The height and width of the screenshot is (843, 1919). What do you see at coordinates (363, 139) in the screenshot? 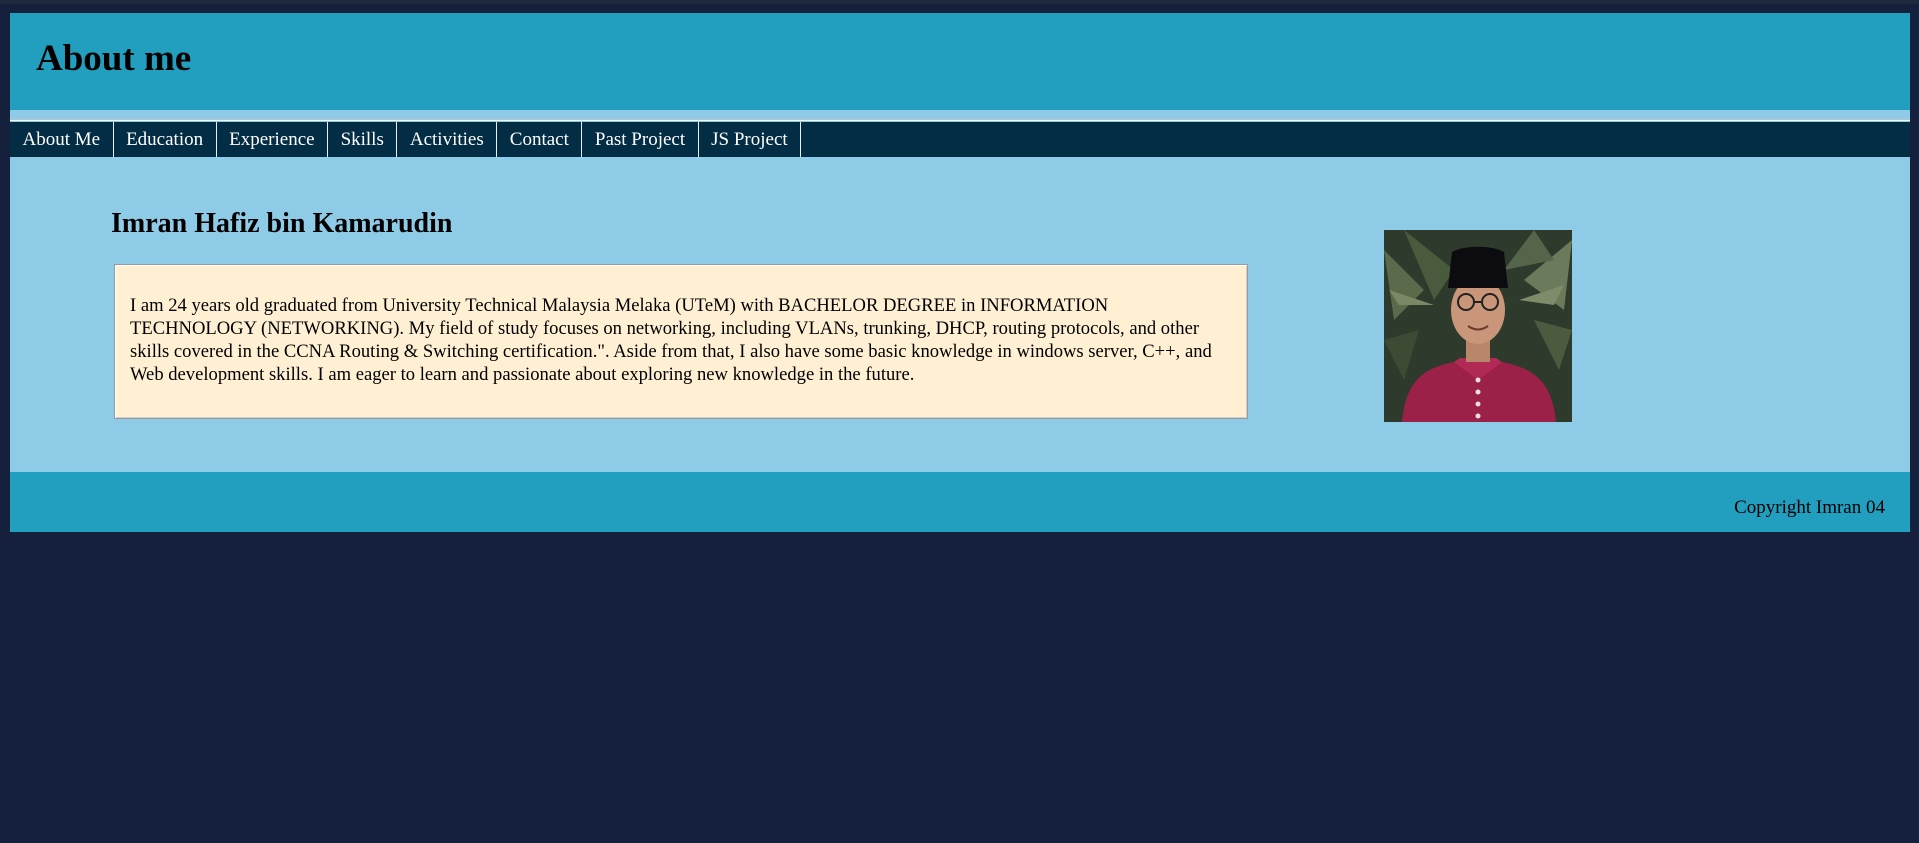
I see `nav-item-skills: Skills` at bounding box center [363, 139].